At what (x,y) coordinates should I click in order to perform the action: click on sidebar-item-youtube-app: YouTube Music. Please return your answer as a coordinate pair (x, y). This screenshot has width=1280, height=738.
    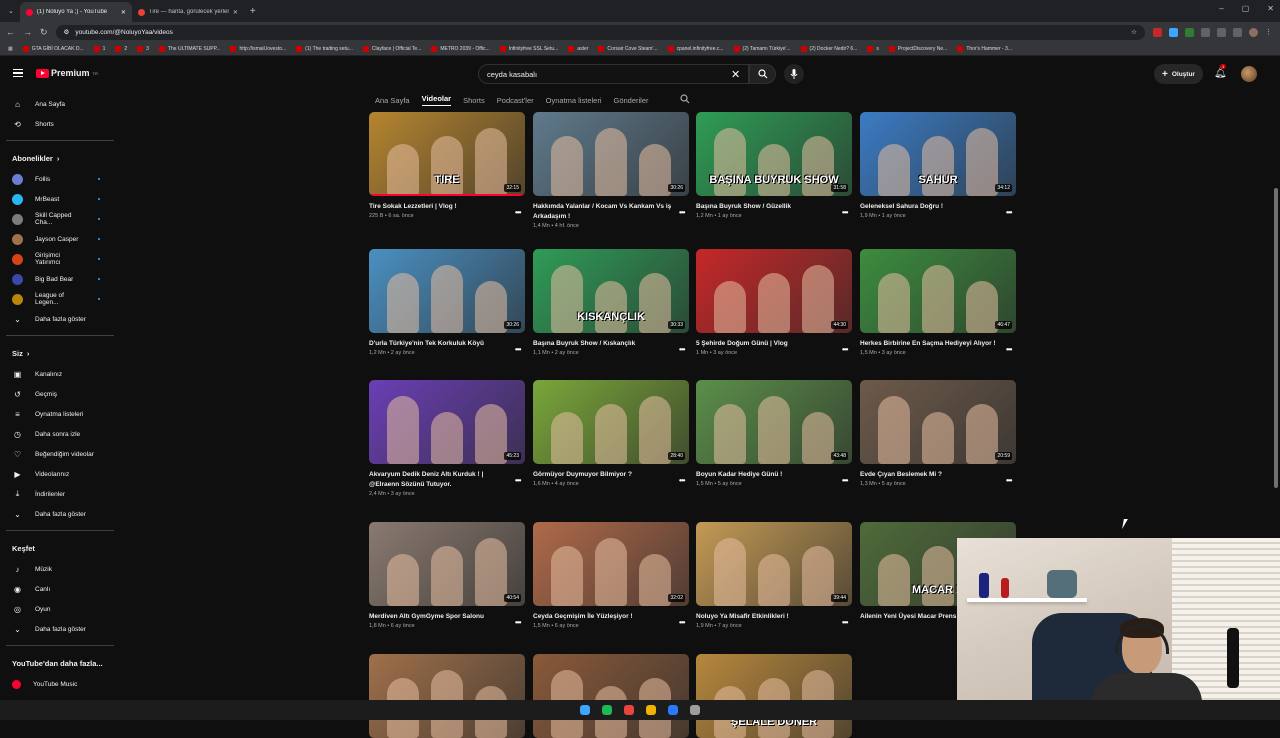
    Looking at the image, I should click on (60, 684).